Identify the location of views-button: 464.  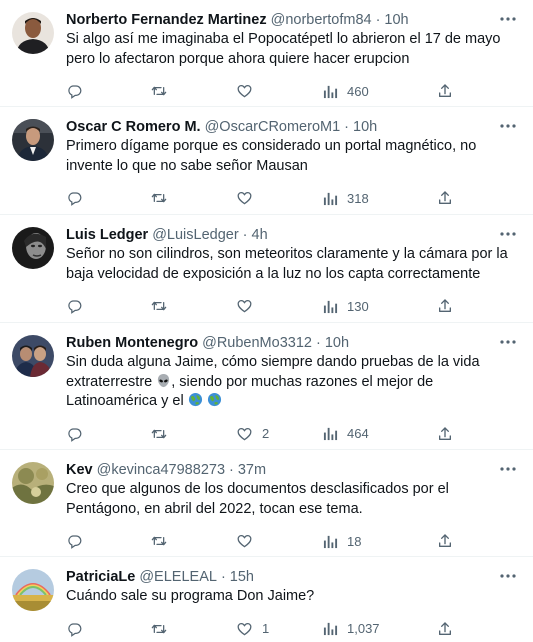
(380, 433).